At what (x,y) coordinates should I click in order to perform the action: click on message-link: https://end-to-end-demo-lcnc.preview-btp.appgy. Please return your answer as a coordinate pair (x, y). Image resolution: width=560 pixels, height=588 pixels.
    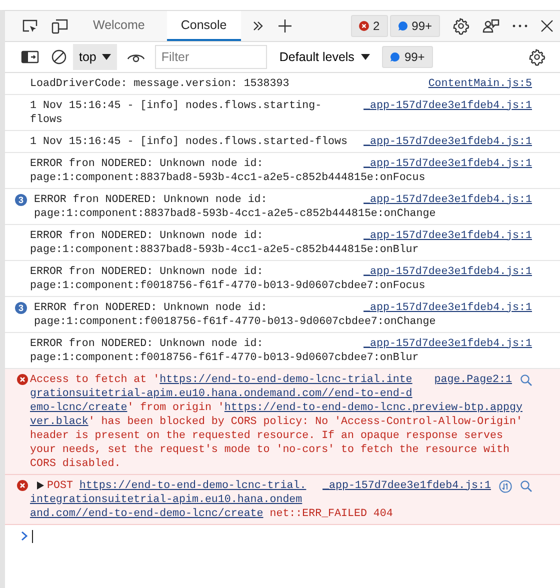
    Looking at the image, I should click on (373, 408).